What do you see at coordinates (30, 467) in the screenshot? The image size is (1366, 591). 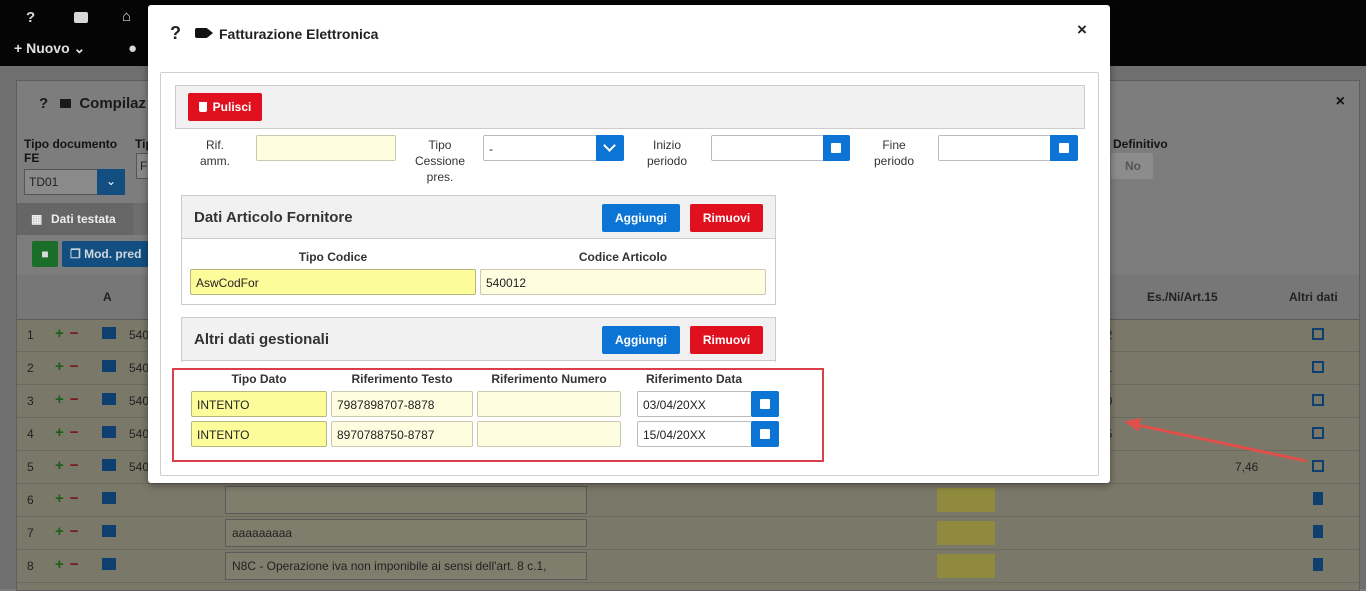 I see `row-number: 5` at bounding box center [30, 467].